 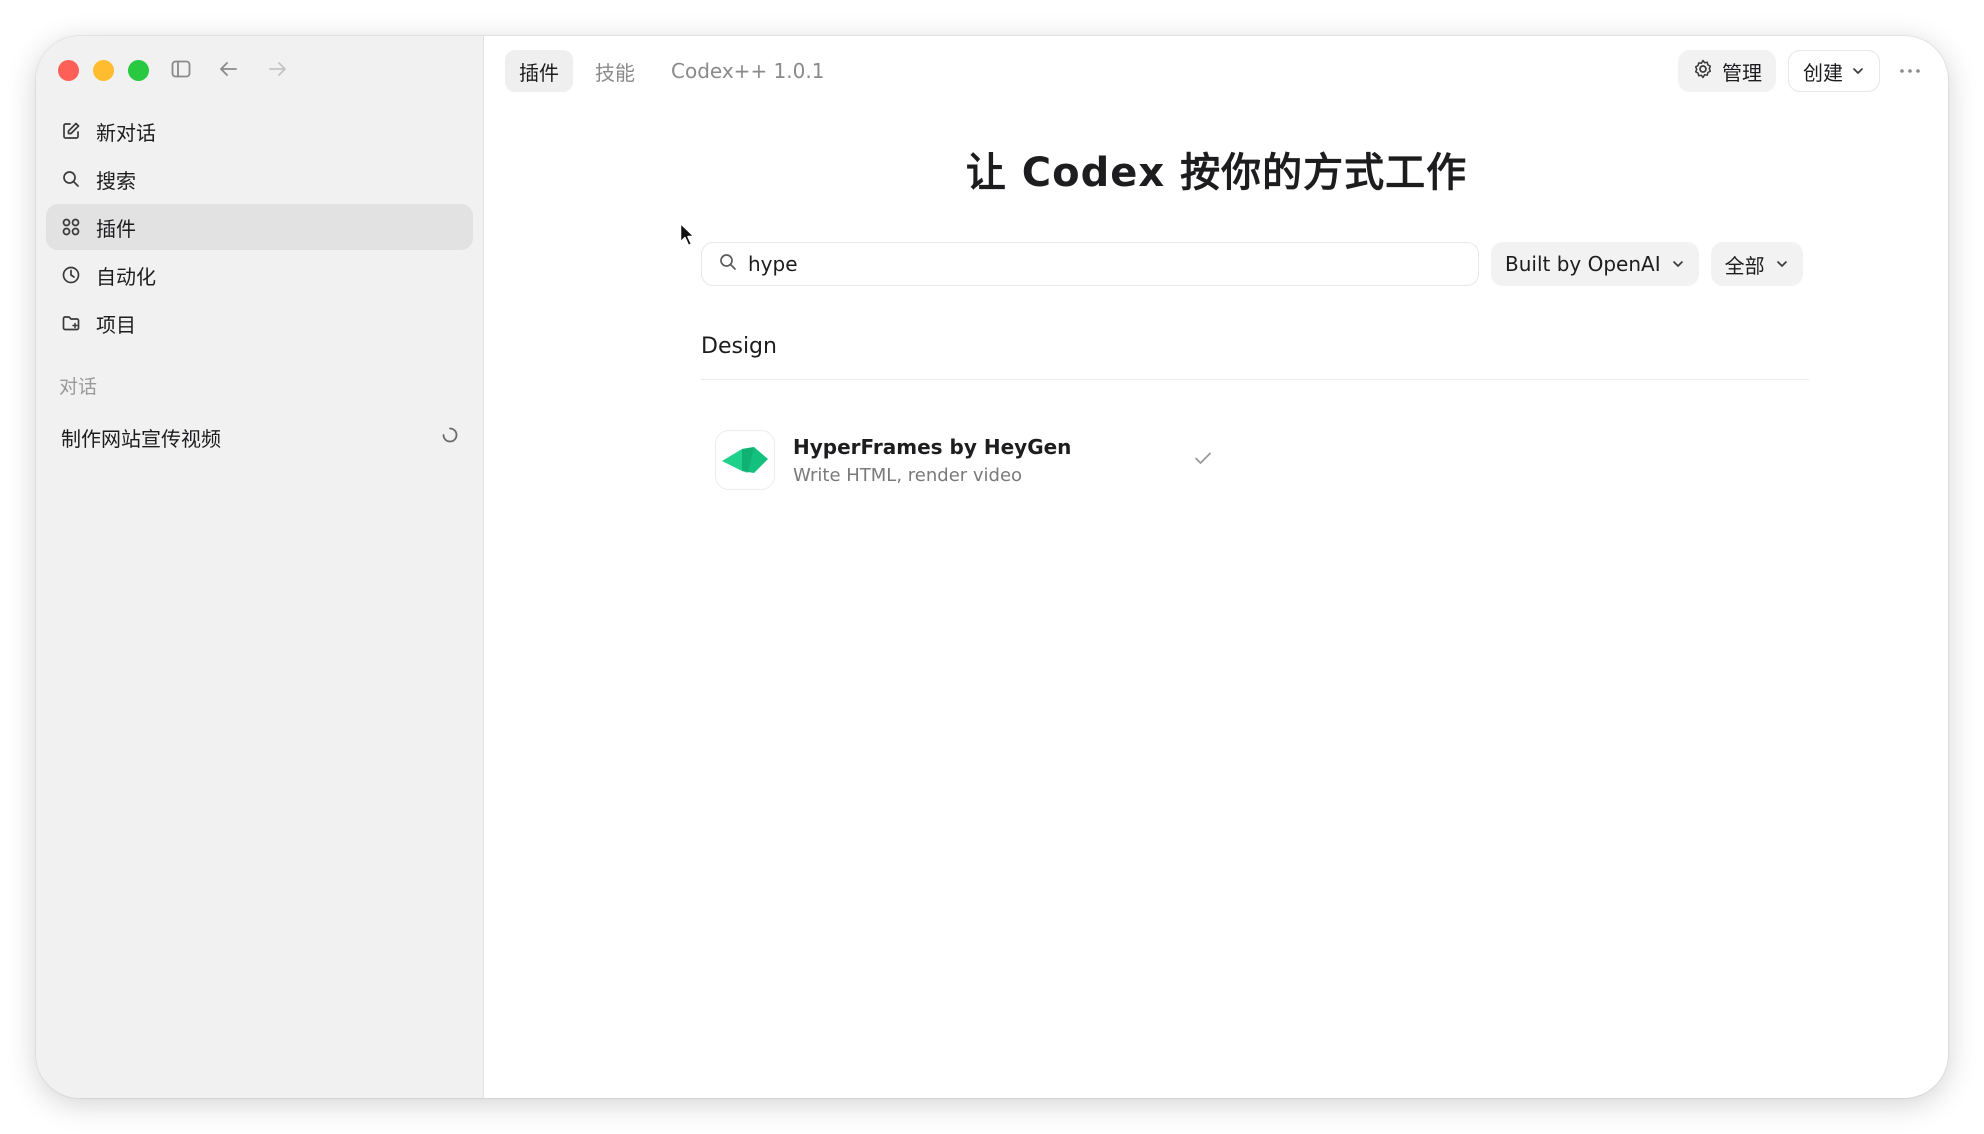 What do you see at coordinates (747, 71) in the screenshot?
I see `tab-codexpp: Codex++ 1.0.1` at bounding box center [747, 71].